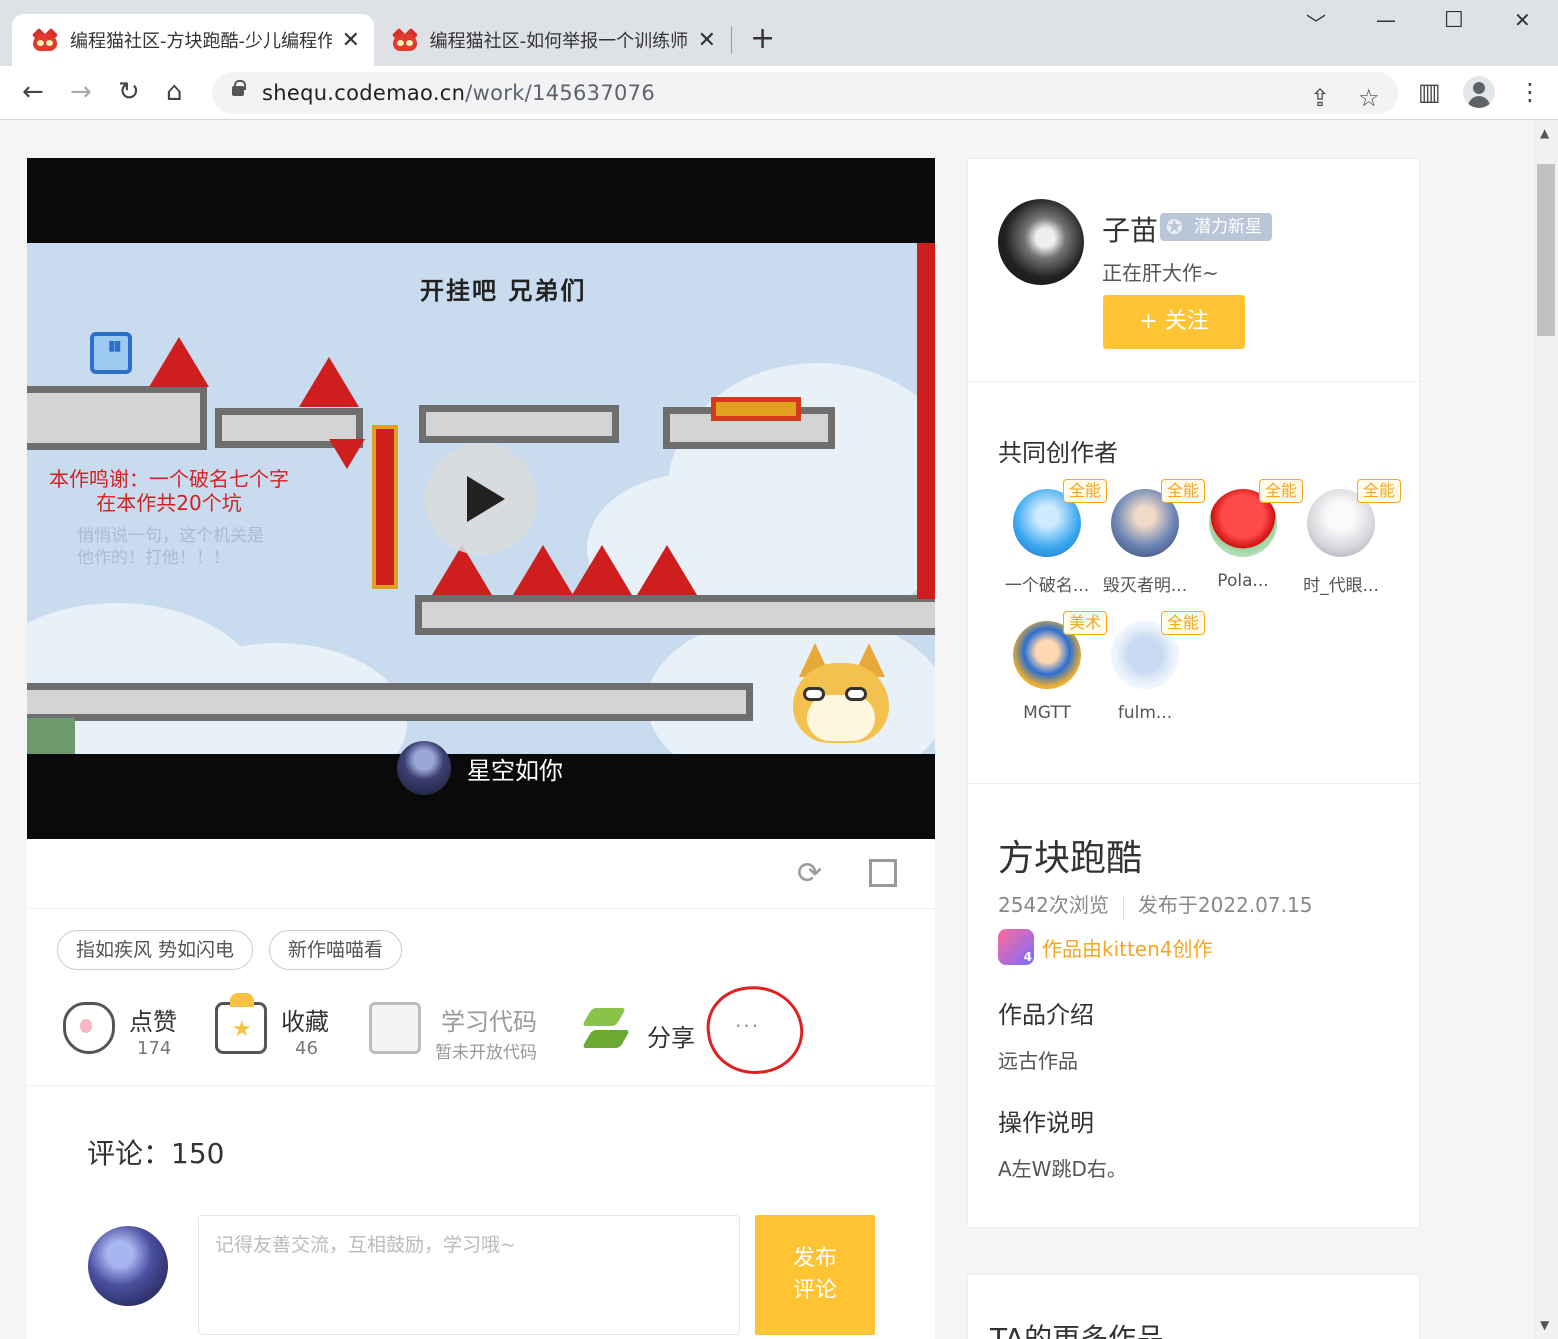 This screenshot has height=1339, width=1558. Describe the element at coordinates (1046, 1015) in the screenshot. I see `intro-title: 作品介绍` at that location.